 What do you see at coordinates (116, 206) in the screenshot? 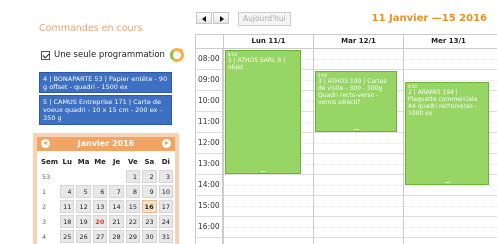
I see `day-cell: 14` at bounding box center [116, 206].